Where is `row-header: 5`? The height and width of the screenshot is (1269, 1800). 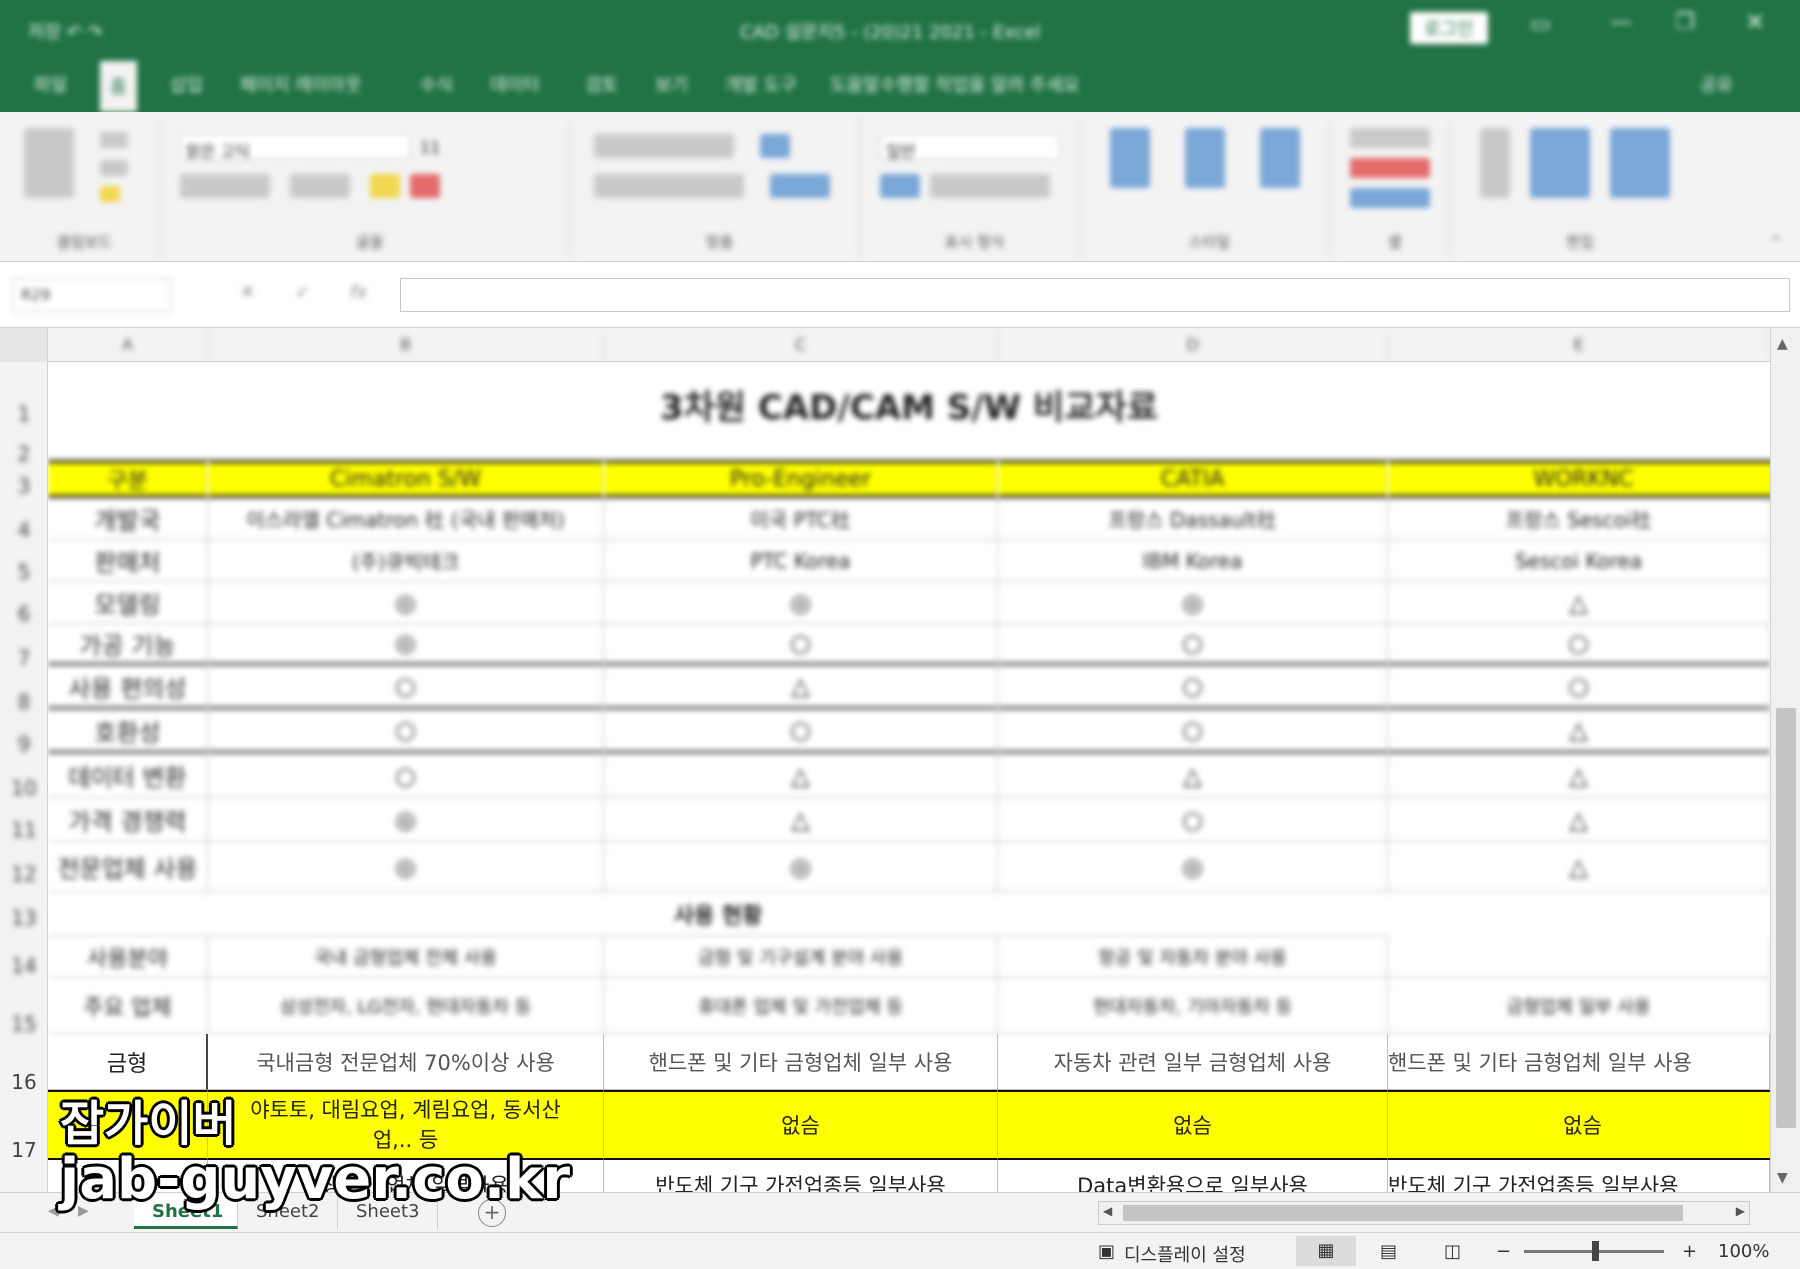 row-header: 5 is located at coordinates (24, 572).